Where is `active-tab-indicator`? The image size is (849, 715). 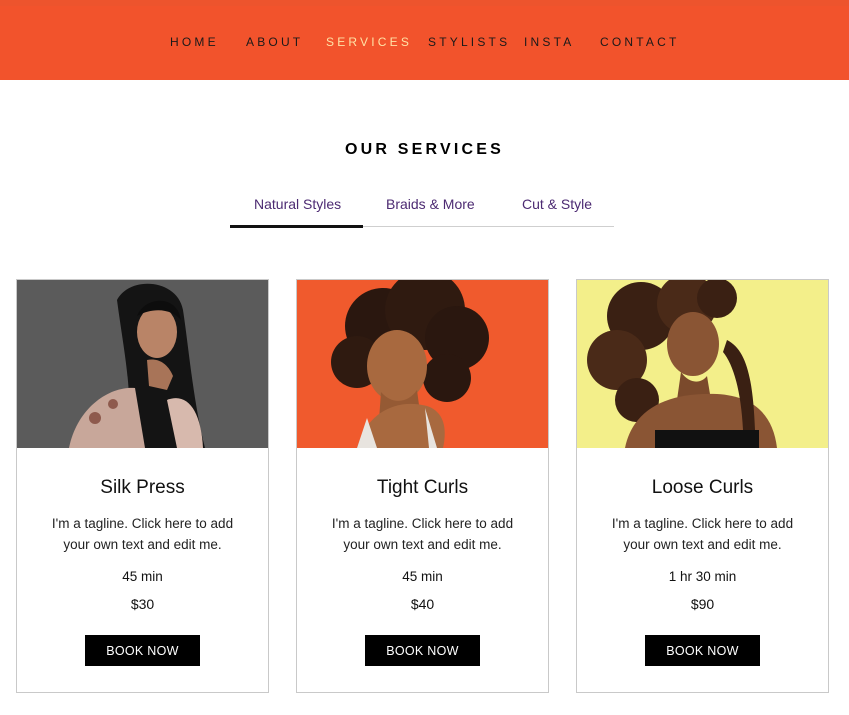 active-tab-indicator is located at coordinates (296, 226).